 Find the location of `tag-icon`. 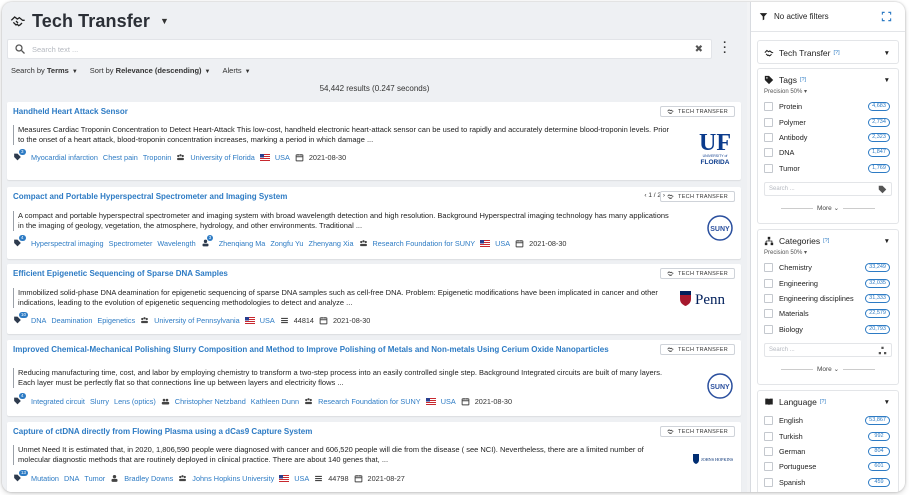

tag-icon is located at coordinates (882, 189).